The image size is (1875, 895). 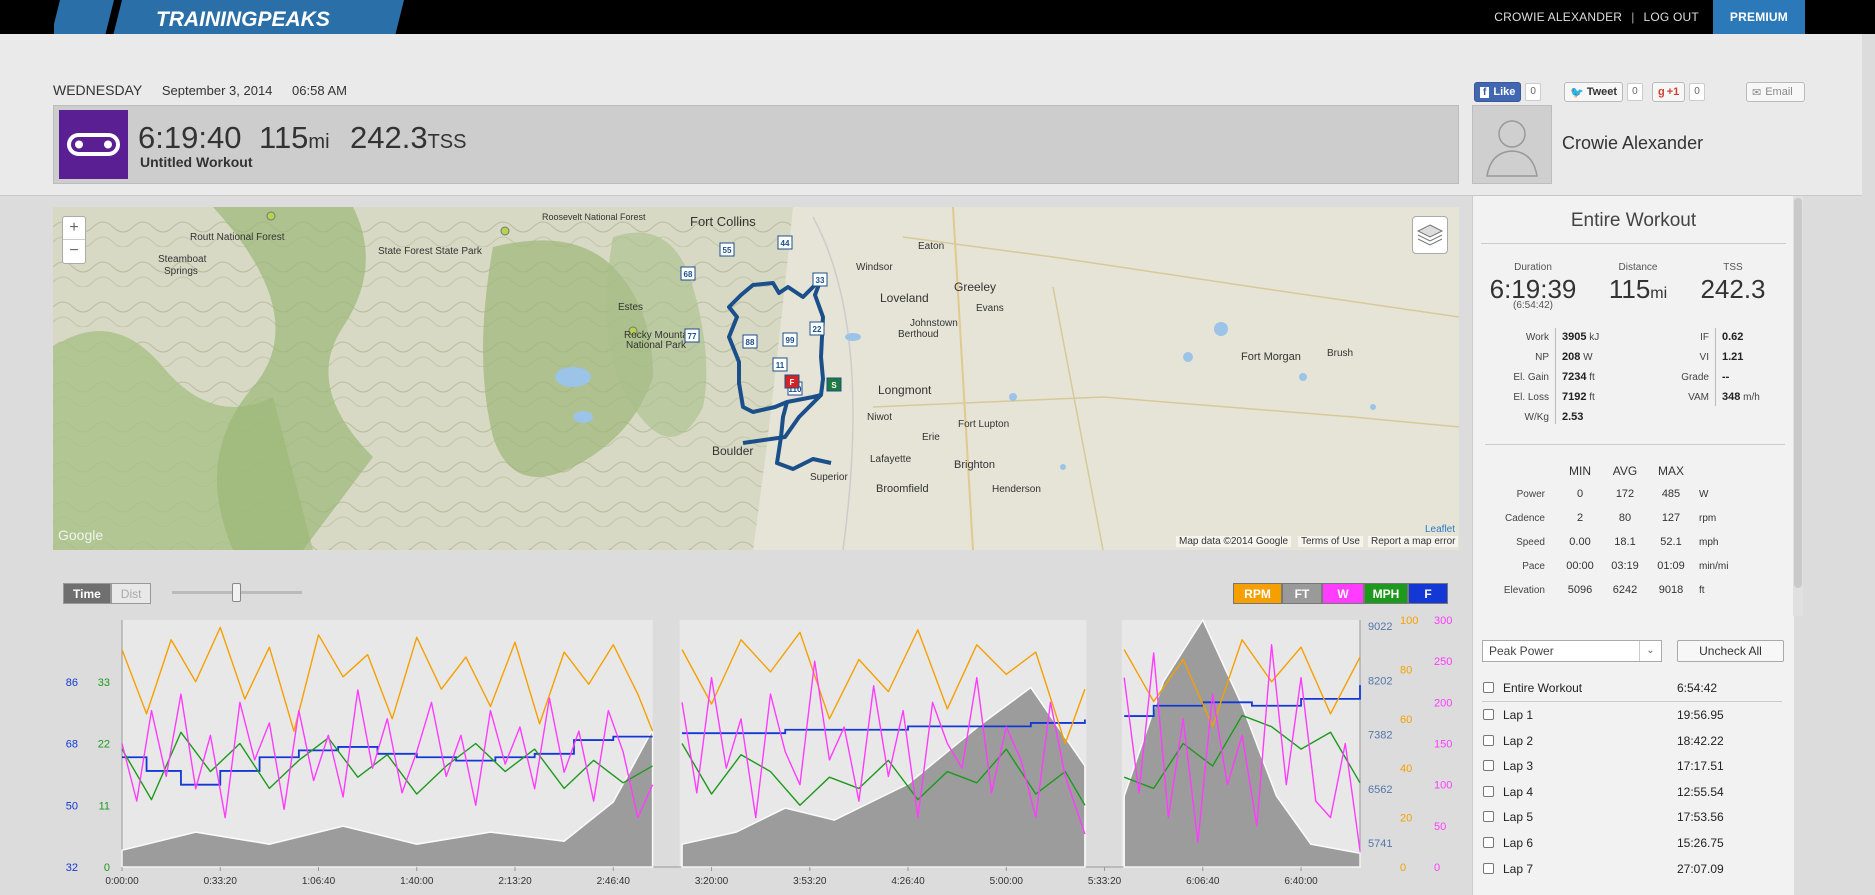 I want to click on lap-row: Entire Workout 6:54:42, so click(x=1632, y=690).